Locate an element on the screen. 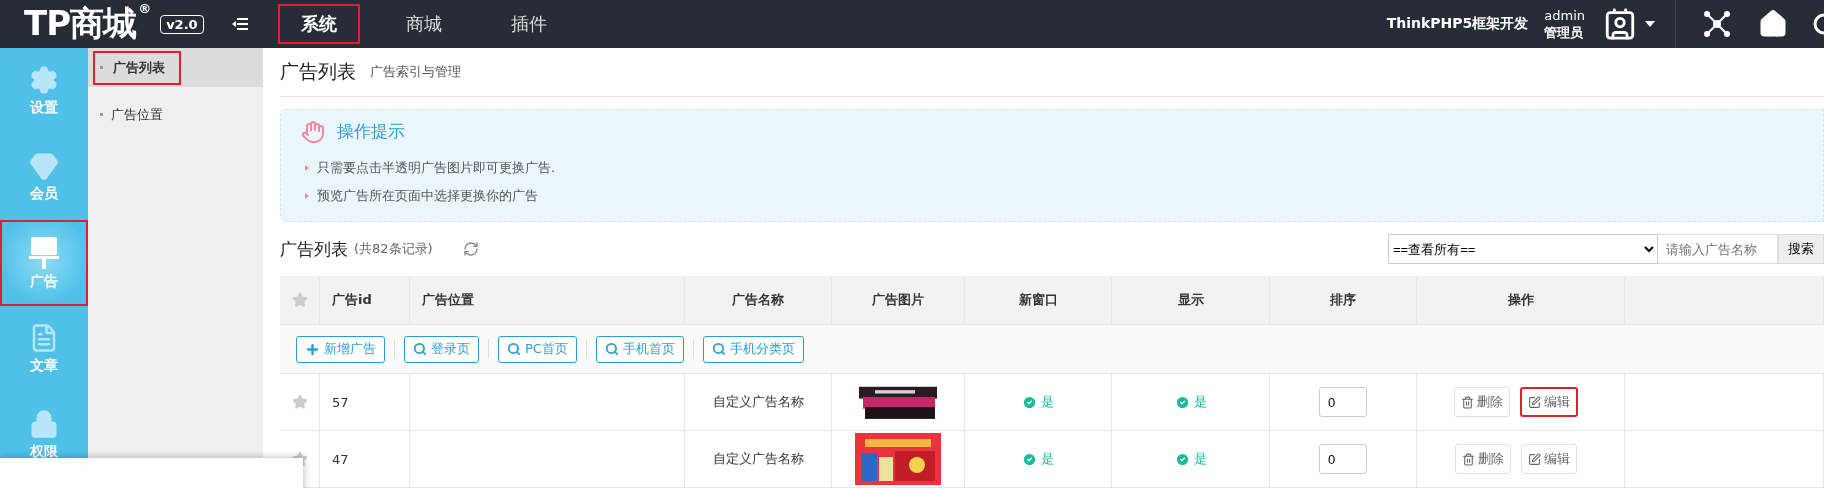 The width and height of the screenshot is (1824, 488). hand-icon is located at coordinates (313, 131).